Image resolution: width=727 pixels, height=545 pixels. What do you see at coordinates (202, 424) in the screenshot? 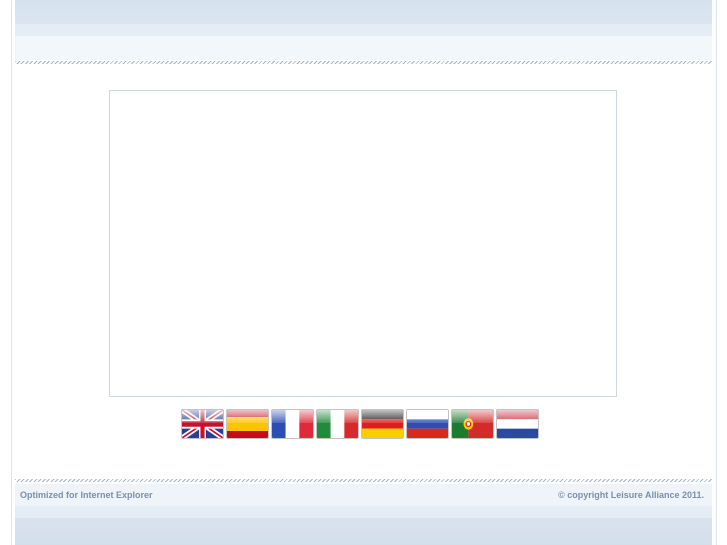
I see `uk-flag-icon` at bounding box center [202, 424].